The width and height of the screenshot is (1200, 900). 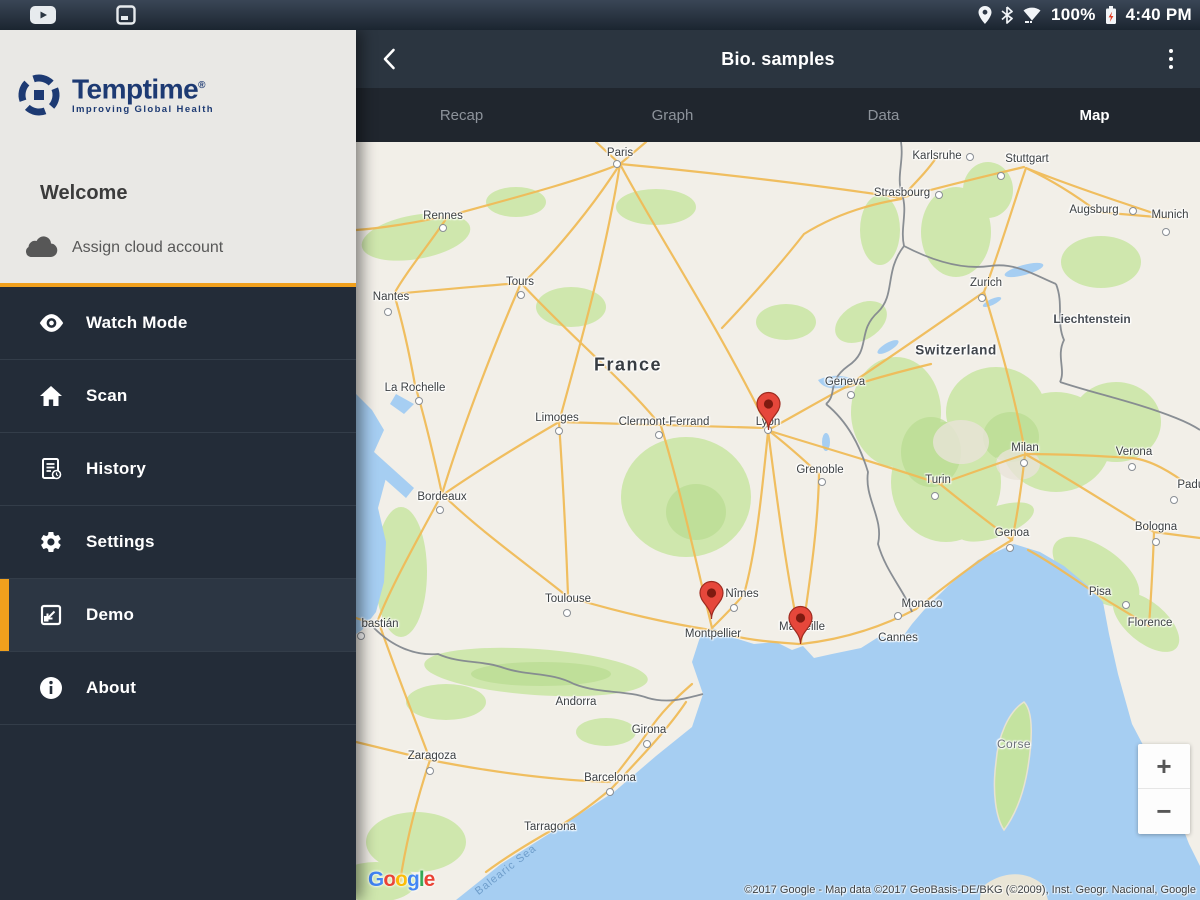 I want to click on sidebar-item-label: Demo, so click(x=110, y=614).